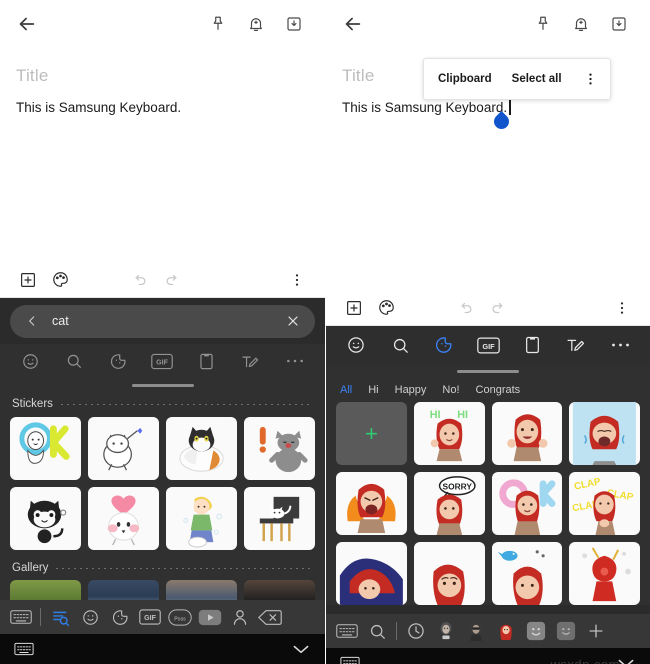 The image size is (650, 664). I want to click on tab-congrats: Congrats, so click(498, 390).